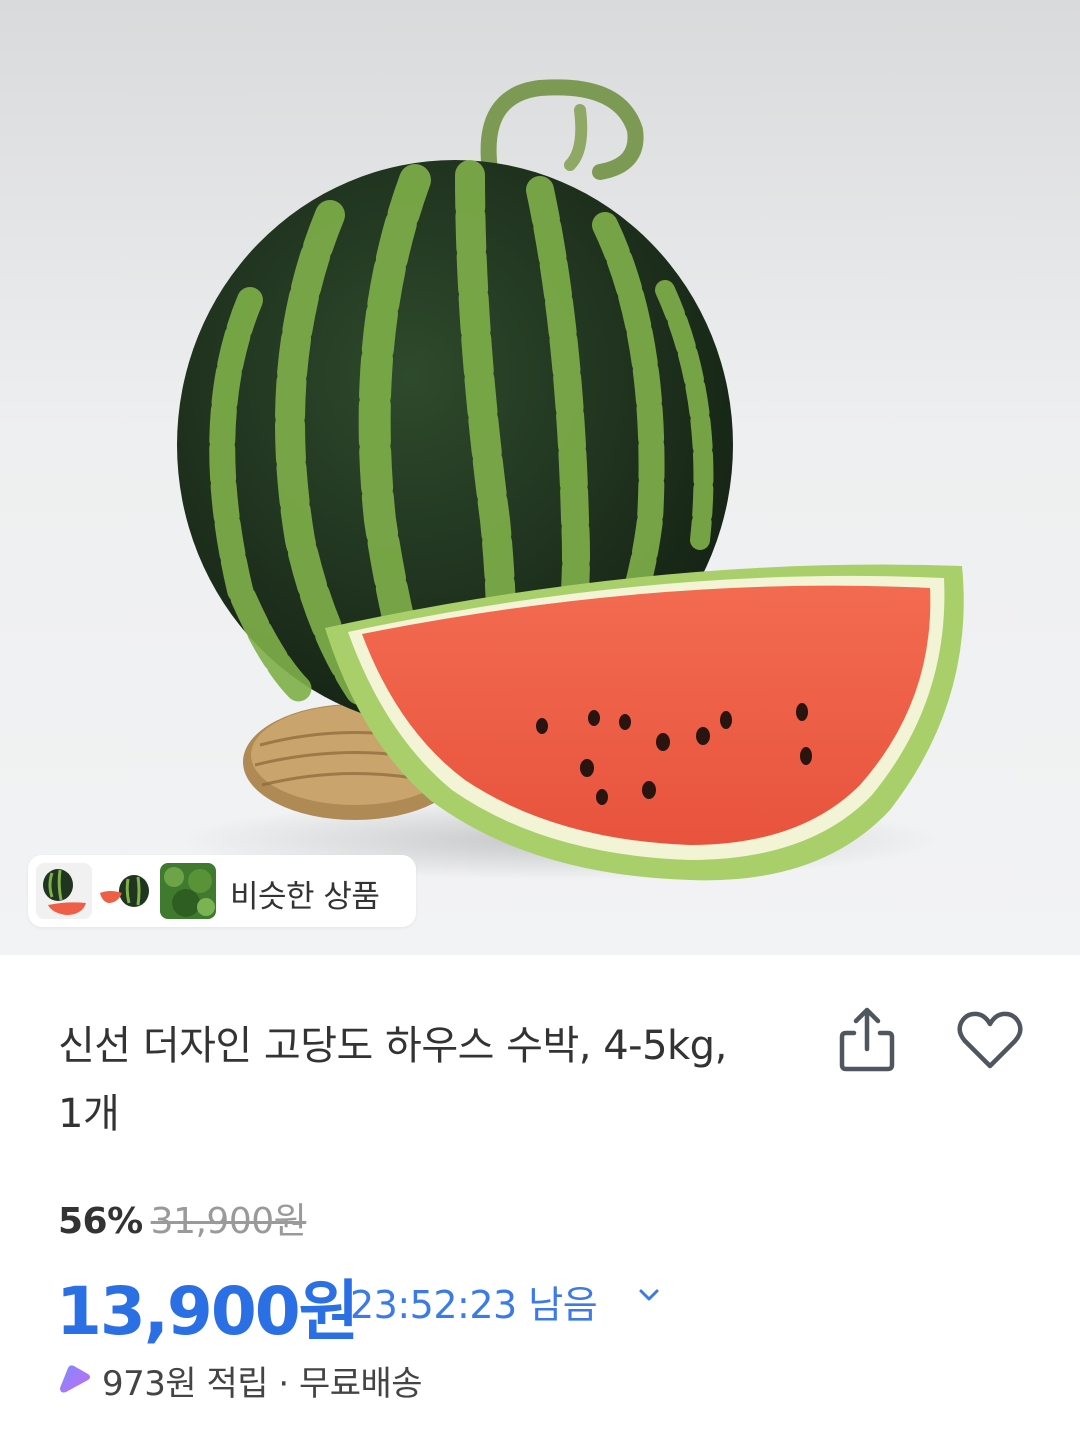 The width and height of the screenshot is (1080, 1433). Describe the element at coordinates (392, 1080) in the screenshot. I see `product-title: 신선 더자인 고당도 하우스 수박, 4-5kg, 1개` at that location.